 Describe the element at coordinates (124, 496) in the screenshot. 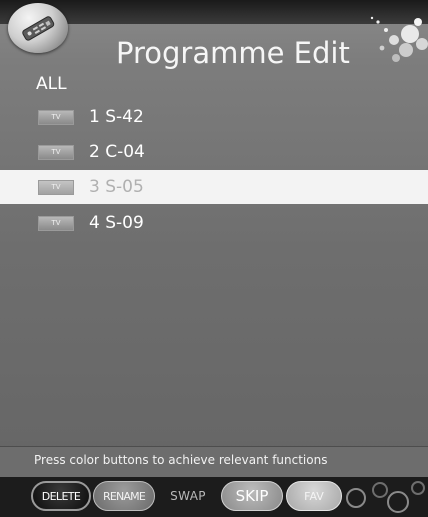

I see `rename-button: RENAME` at that location.